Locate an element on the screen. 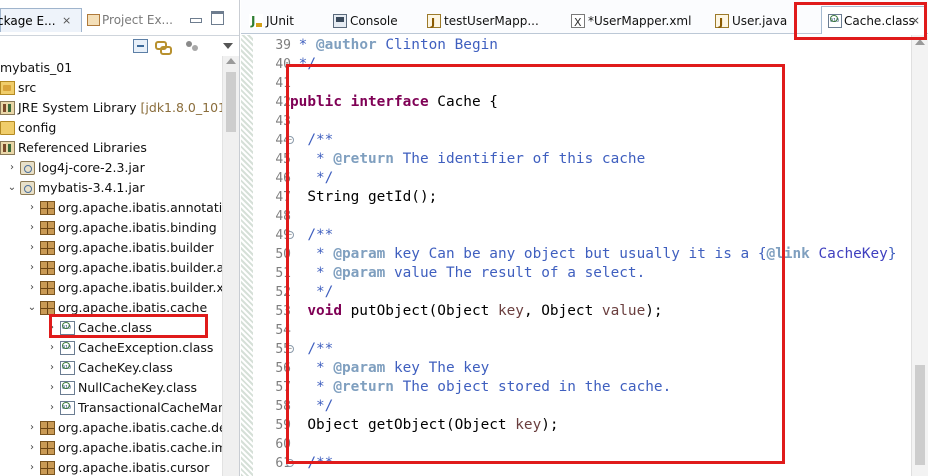  line-number: 60 is located at coordinates (272, 444).